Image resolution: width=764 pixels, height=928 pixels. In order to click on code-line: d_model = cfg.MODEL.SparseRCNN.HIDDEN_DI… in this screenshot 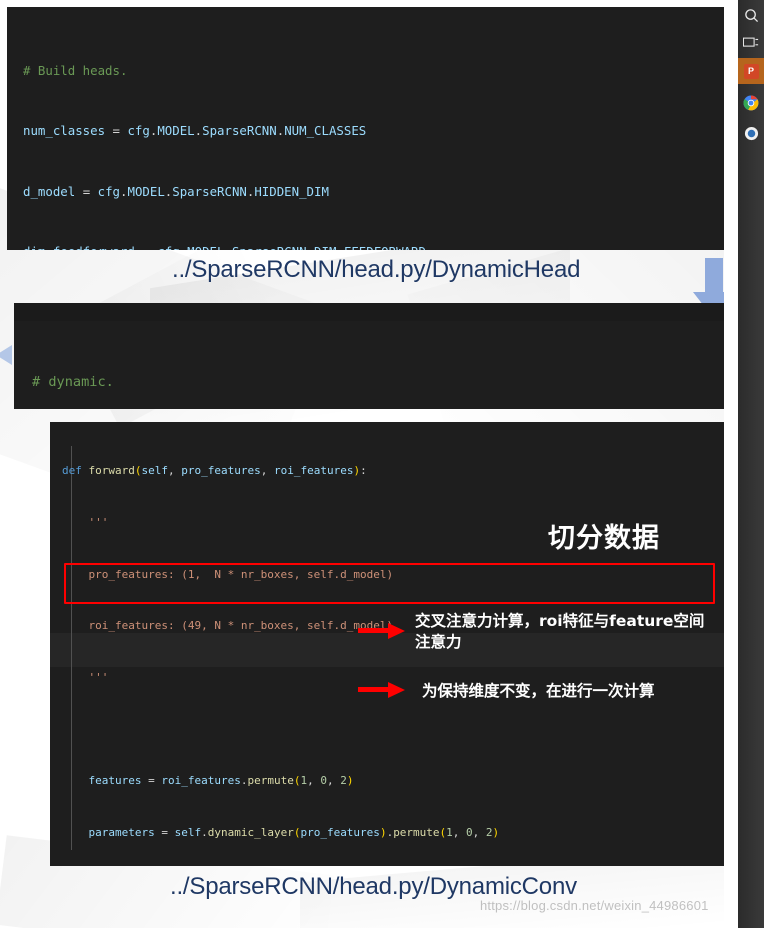, I will do `click(176, 191)`.